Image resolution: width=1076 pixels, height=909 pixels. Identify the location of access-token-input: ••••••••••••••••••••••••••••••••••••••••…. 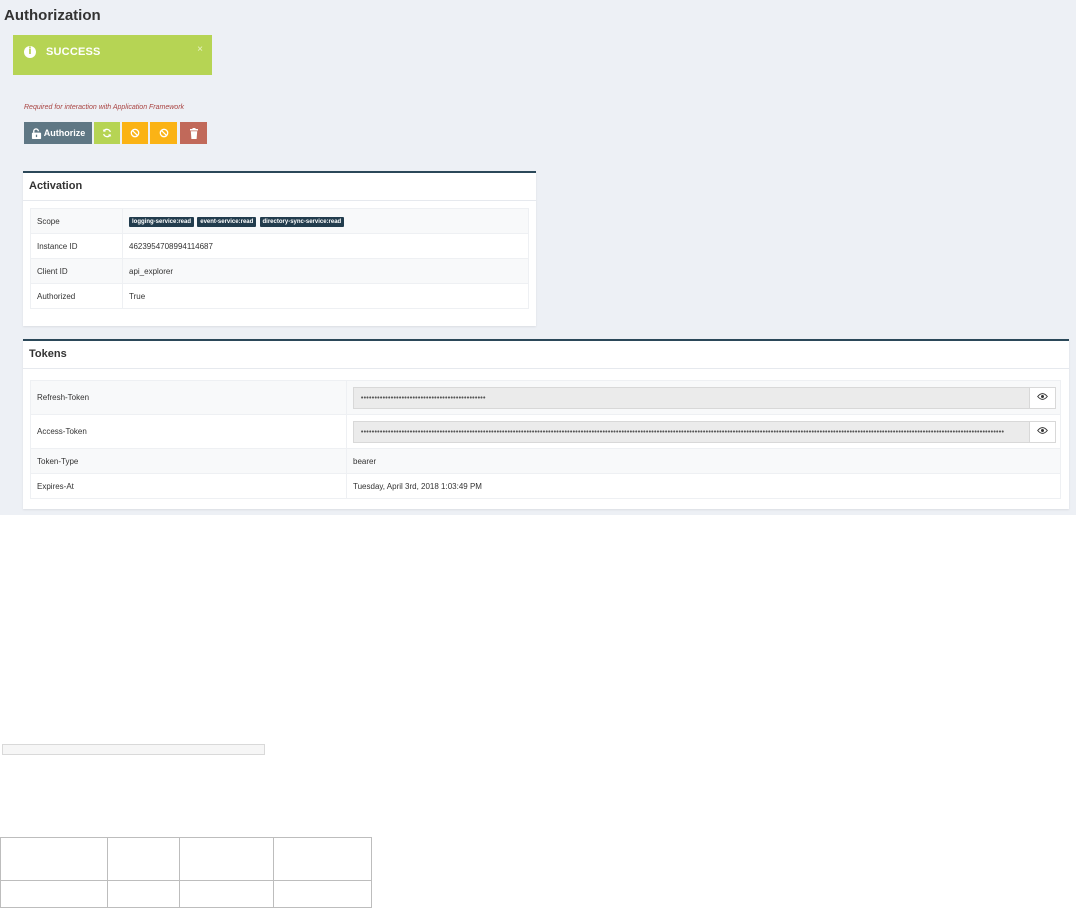
(691, 431).